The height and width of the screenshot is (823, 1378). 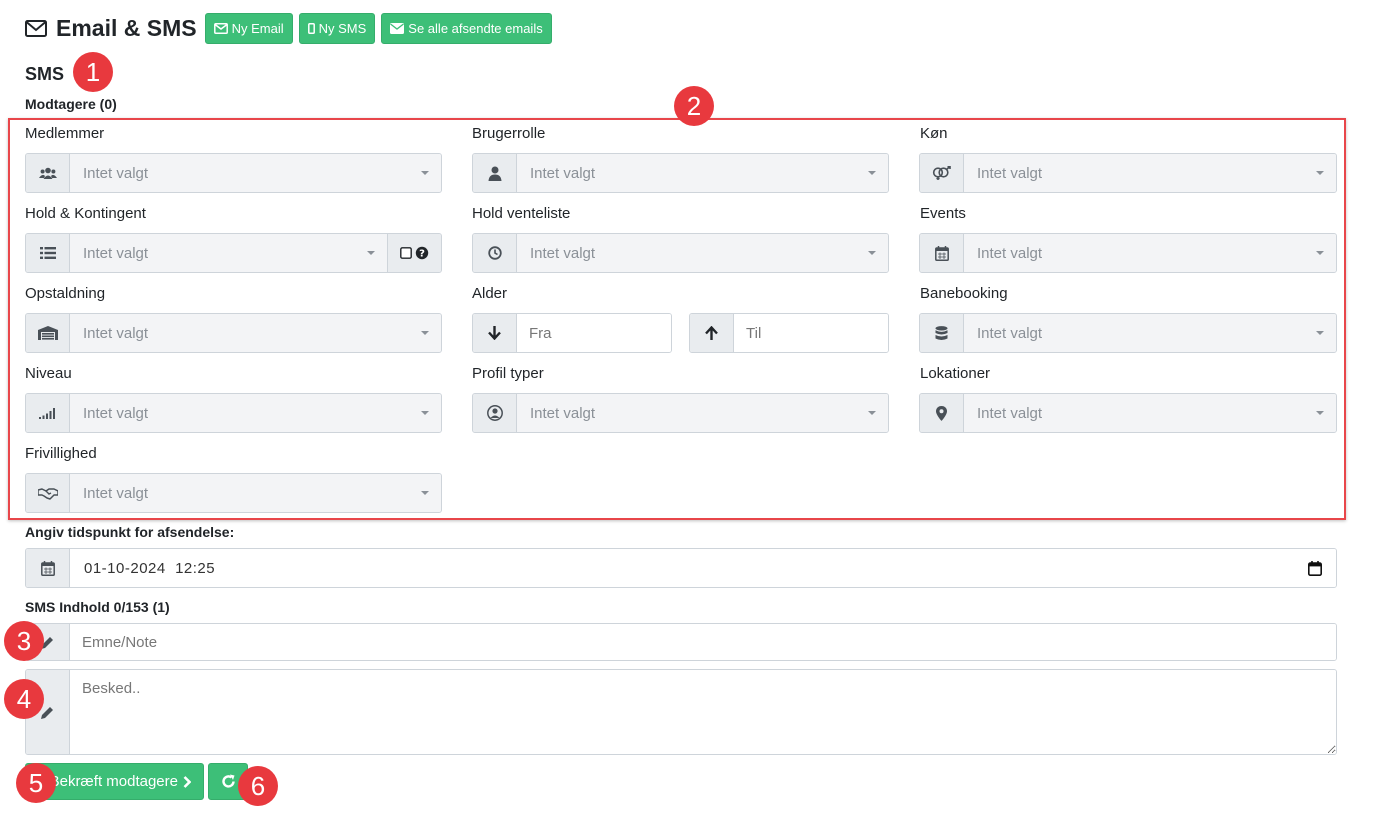 What do you see at coordinates (680, 173) in the screenshot?
I see `user-role-select: Intet valgt` at bounding box center [680, 173].